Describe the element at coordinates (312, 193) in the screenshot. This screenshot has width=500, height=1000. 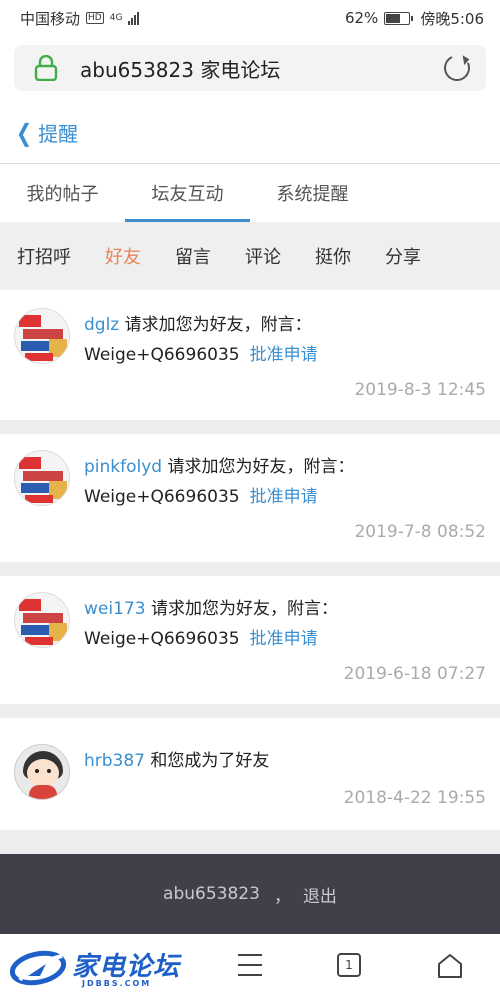
I see `tab-system: 系统提醒` at that location.